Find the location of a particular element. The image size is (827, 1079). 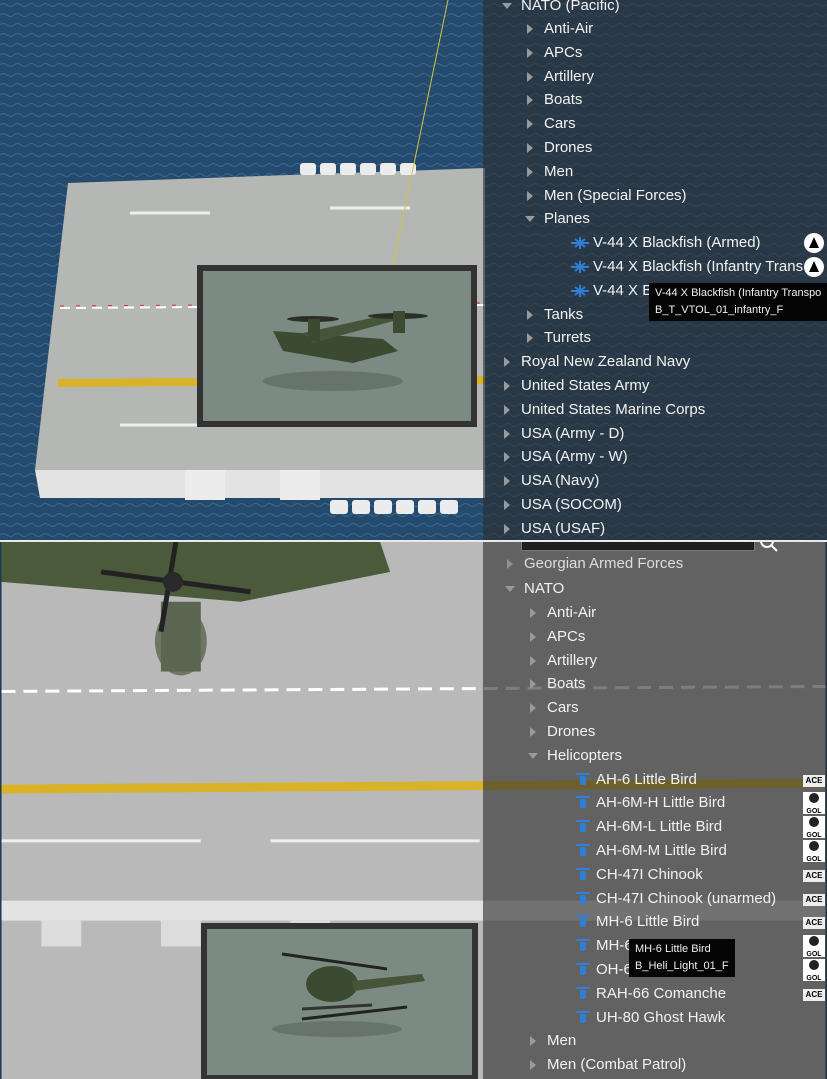

helicopter-preview-icon is located at coordinates (348, 994).